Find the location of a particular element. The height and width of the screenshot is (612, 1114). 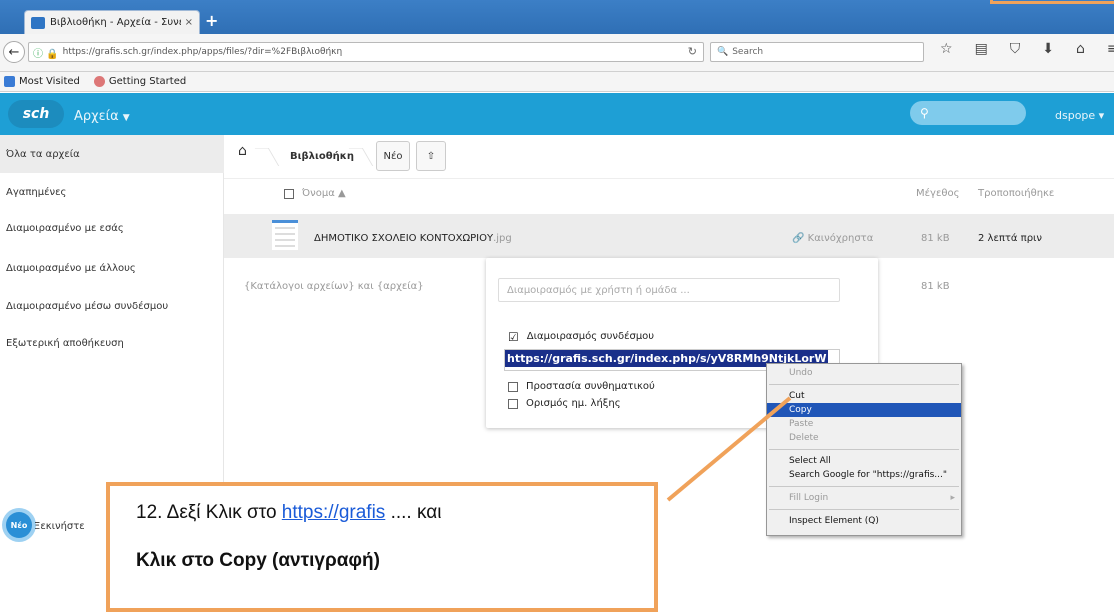

column-modified: Τροποποιήθηκε is located at coordinates (1016, 193).